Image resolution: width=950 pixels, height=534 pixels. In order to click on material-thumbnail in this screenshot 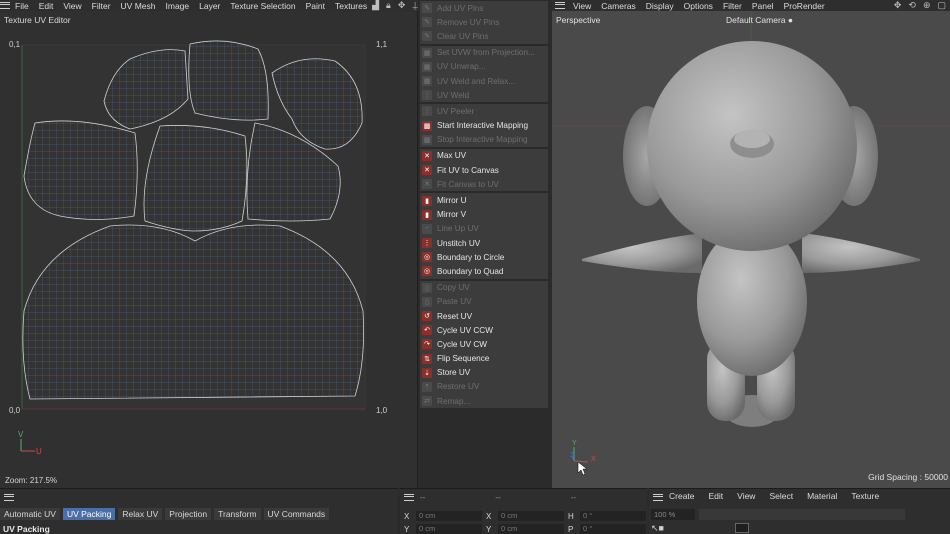, I will do `click(742, 528)`.